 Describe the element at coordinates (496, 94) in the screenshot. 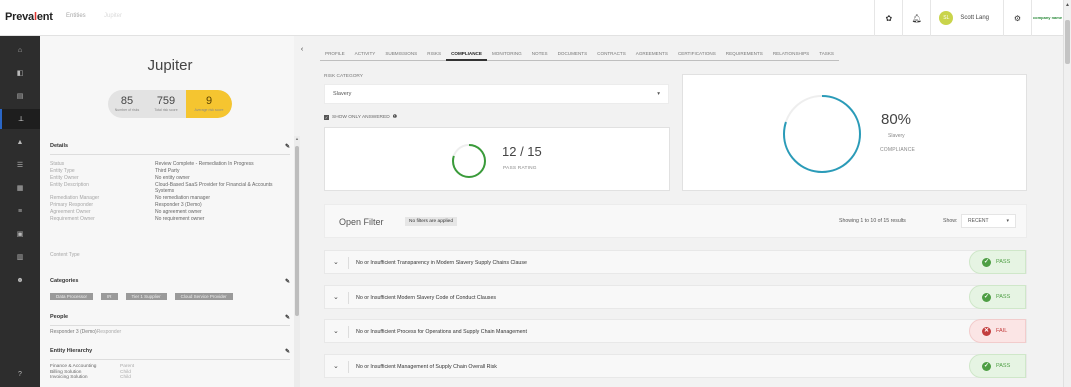

I see `risk-category-select: Slavery ▾` at that location.